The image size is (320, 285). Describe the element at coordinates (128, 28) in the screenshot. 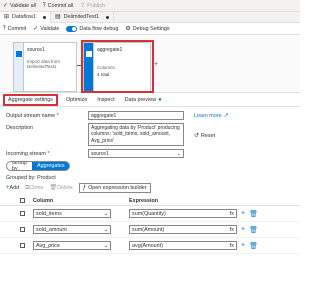

I see `settings-icon: ⚙` at that location.